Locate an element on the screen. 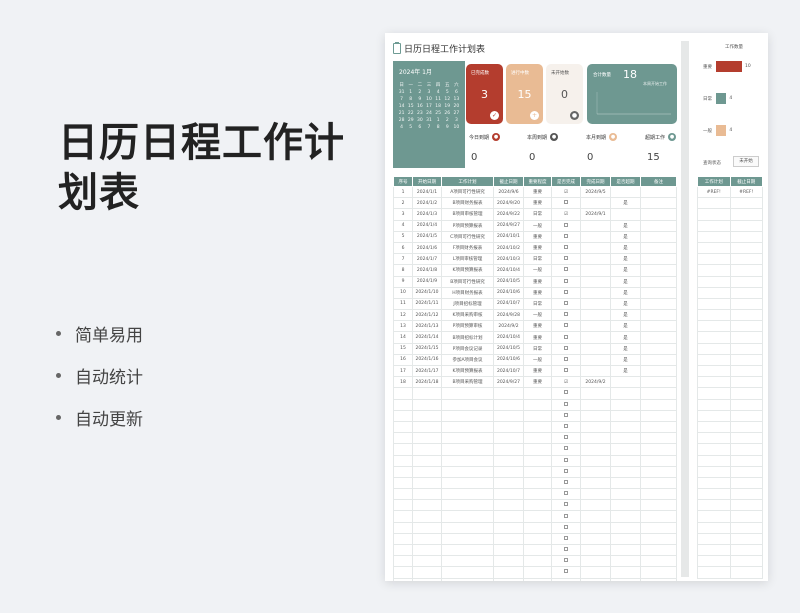 Image resolution: width=800 pixels, height=613 pixels. calendar-day: 26 is located at coordinates (447, 113).